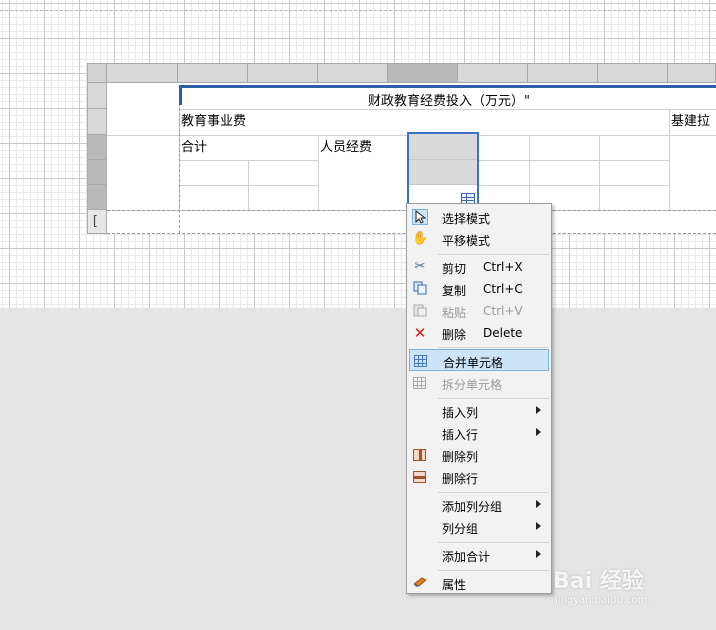 The height and width of the screenshot is (630, 716). What do you see at coordinates (479, 505) in the screenshot?
I see `menu-item-add-column-group: 添加列分组` at bounding box center [479, 505].